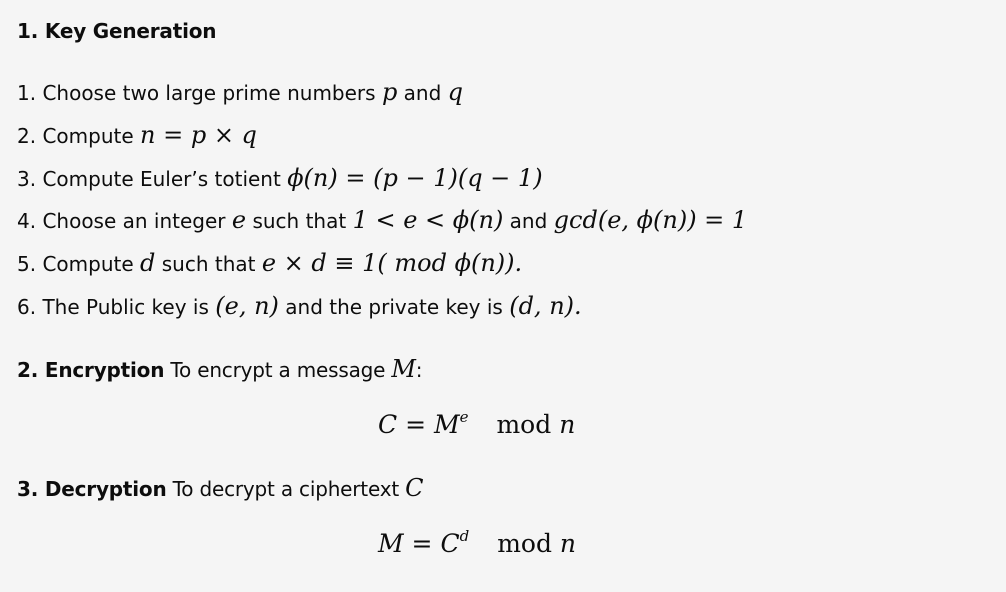  Describe the element at coordinates (389, 92) in the screenshot. I see `step-1-math-p: p` at that location.